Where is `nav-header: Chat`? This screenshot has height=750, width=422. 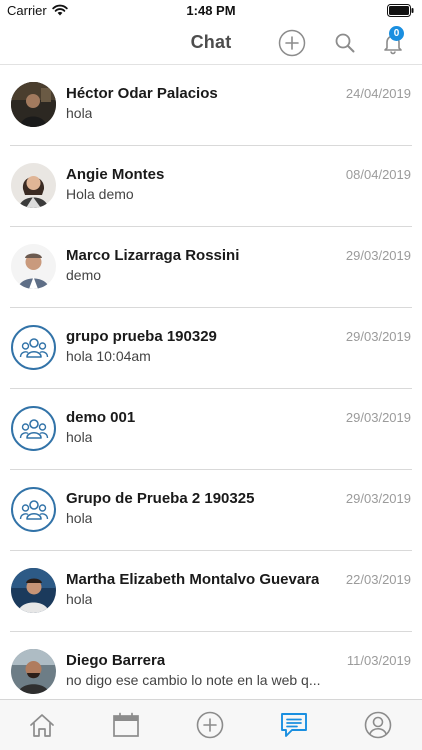 nav-header: Chat is located at coordinates (211, 43).